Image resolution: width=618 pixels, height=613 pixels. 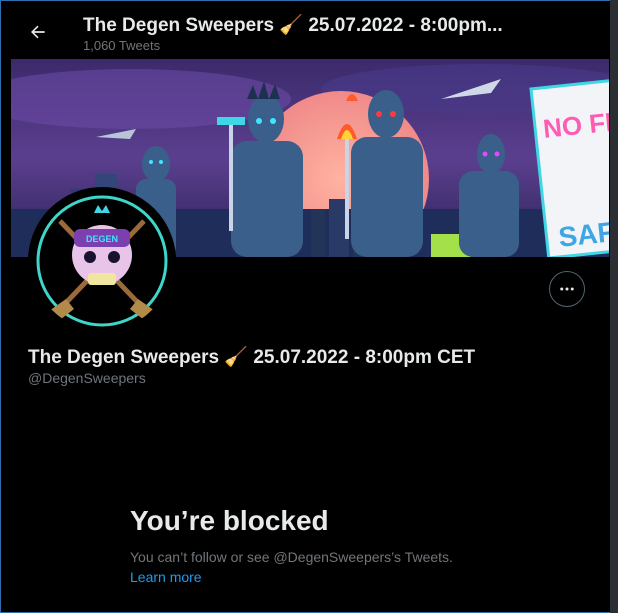 What do you see at coordinates (102, 239) in the screenshot?
I see `avatar-text: DEGEN` at bounding box center [102, 239].